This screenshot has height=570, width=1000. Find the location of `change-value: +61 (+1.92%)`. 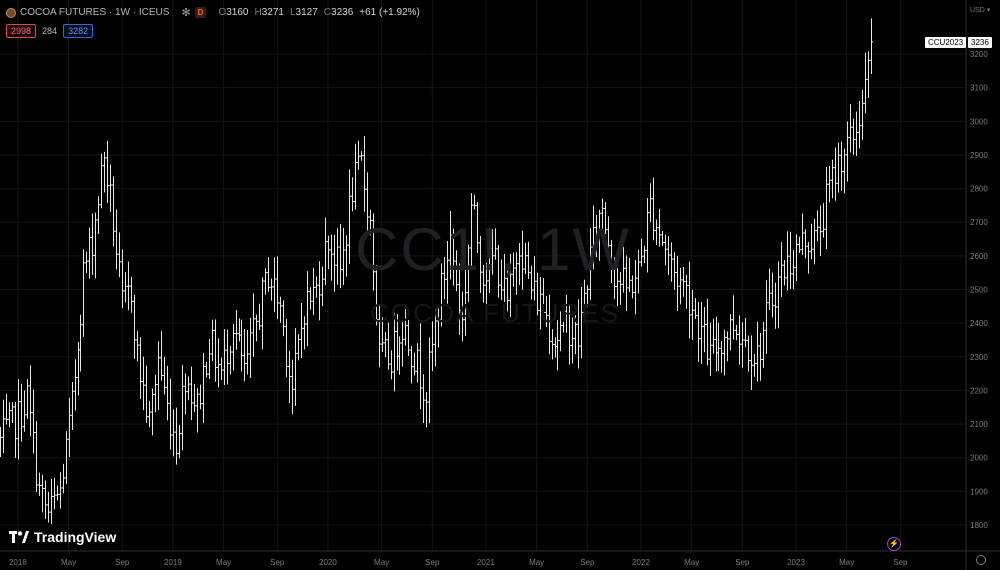

change-value: +61 (+1.92%) is located at coordinates (389, 12).